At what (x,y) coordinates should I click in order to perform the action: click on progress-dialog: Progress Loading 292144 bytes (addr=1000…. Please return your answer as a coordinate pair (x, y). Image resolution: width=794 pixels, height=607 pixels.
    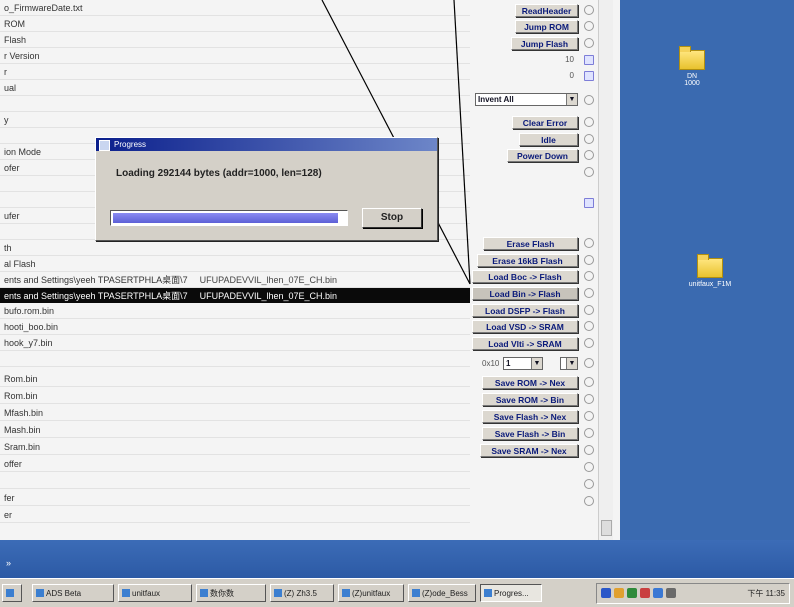
    Looking at the image, I should click on (266, 189).